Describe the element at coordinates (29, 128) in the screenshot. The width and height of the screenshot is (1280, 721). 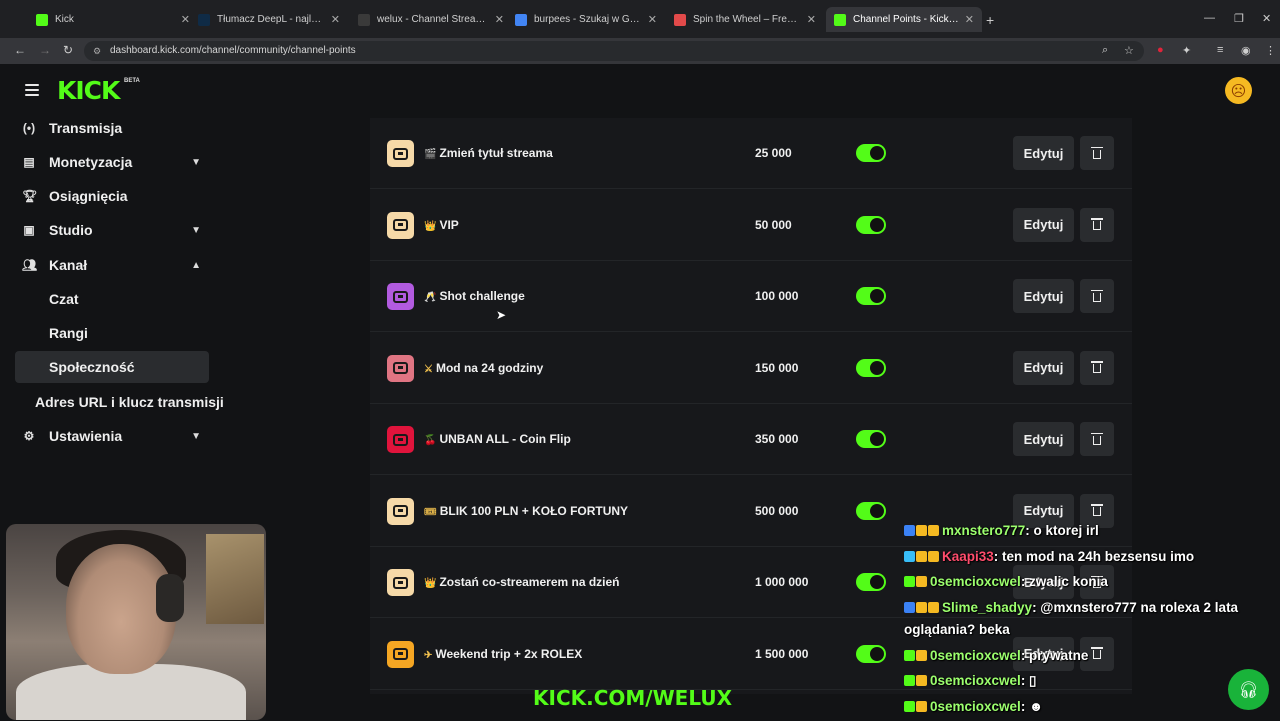
I see `broadcast-icon: (•)` at that location.